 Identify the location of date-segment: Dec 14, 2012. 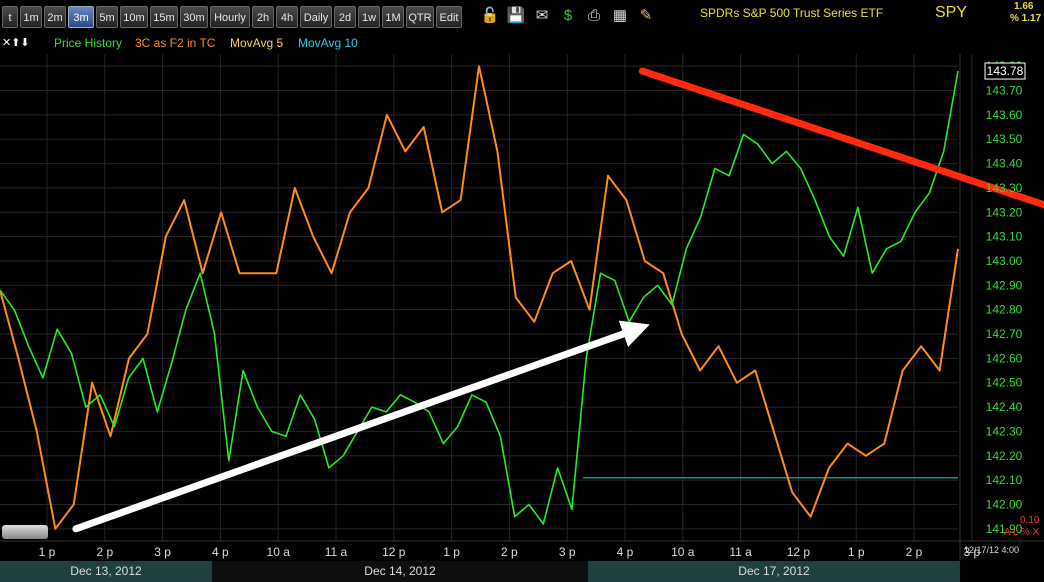
(400, 571).